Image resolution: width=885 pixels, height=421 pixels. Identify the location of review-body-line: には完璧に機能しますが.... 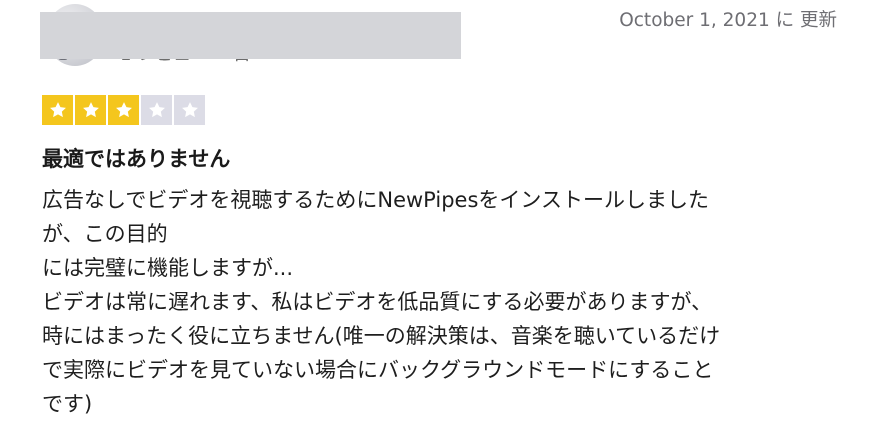
(168, 268).